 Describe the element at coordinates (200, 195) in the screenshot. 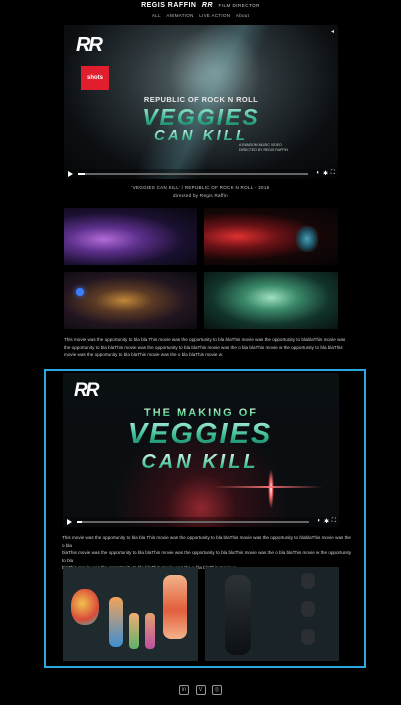

I see `video-director: directed by Regis Raffin` at that location.